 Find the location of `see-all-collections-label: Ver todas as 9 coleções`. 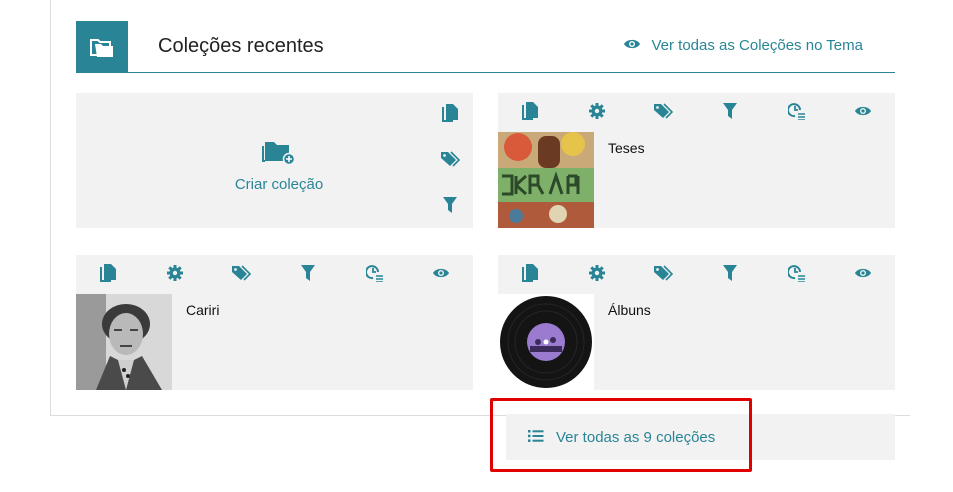

see-all-collections-label: Ver todas as 9 coleções is located at coordinates (636, 437).